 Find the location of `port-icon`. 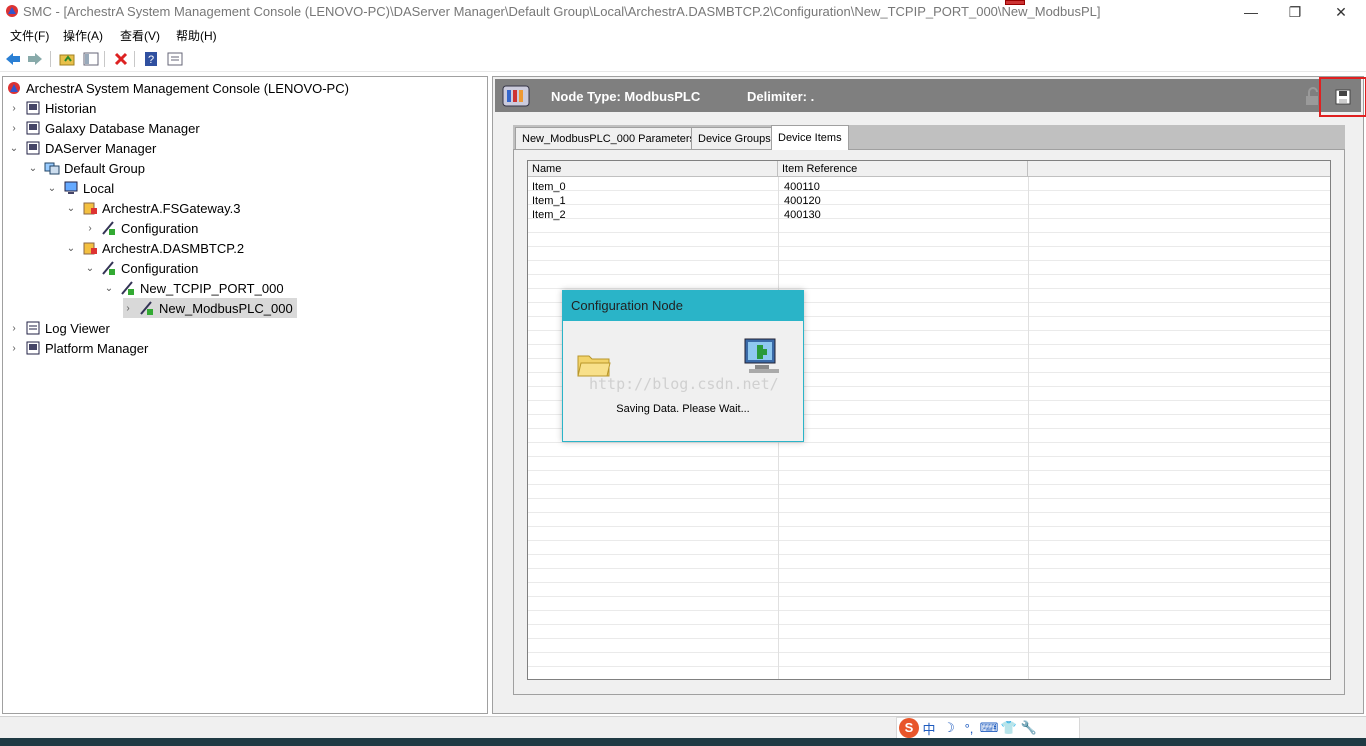

port-icon is located at coordinates (127, 288).